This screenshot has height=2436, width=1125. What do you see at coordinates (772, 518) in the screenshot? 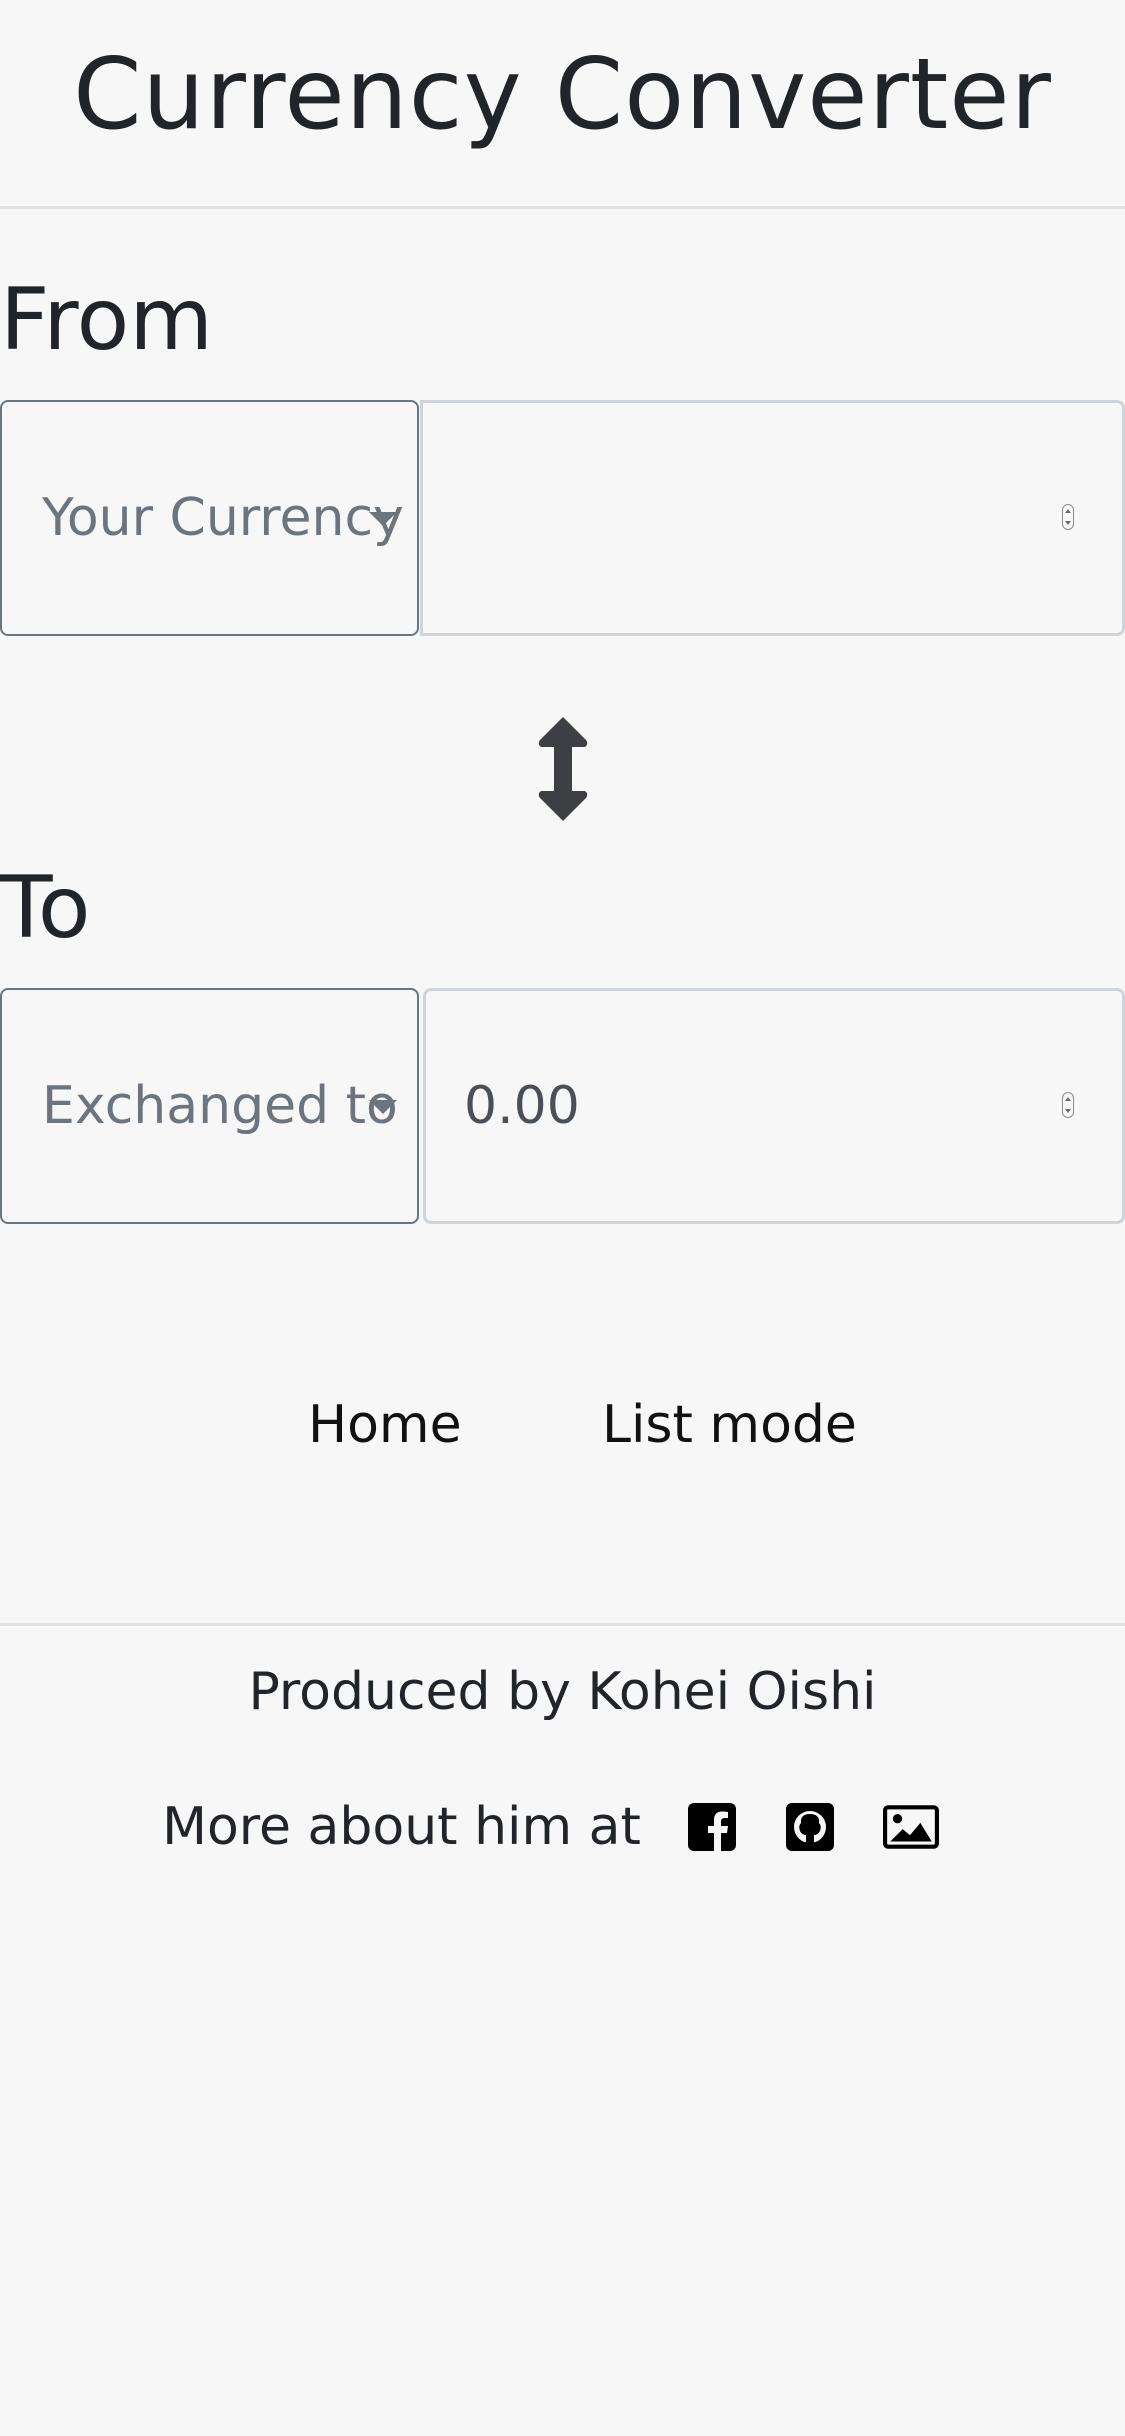
I see `from-amount-input` at bounding box center [772, 518].